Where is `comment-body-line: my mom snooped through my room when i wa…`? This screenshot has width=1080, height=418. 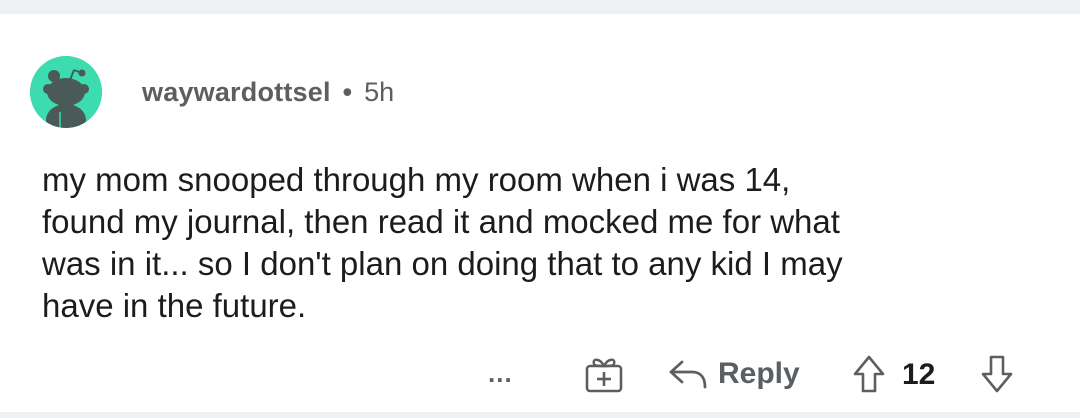 comment-body-line: my mom snooped through my room when i wa… is located at coordinates (416, 179).